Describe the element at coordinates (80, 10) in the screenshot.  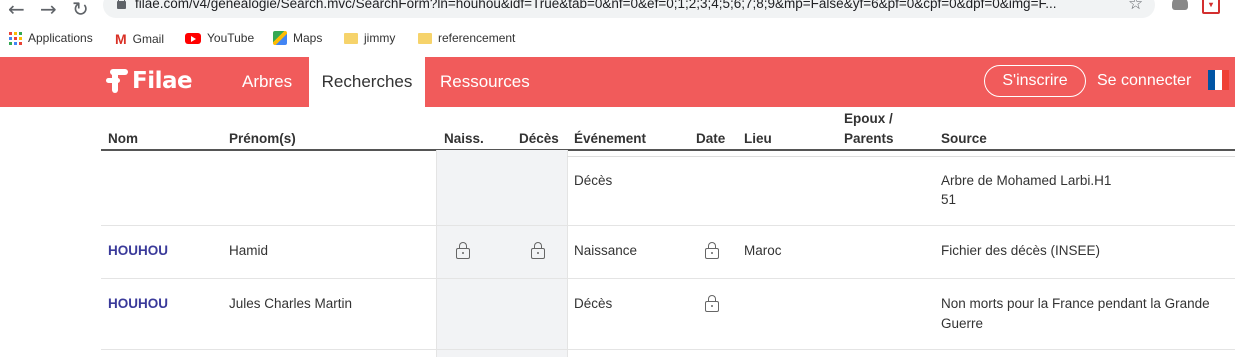
I see `reload-icon: ↻` at that location.